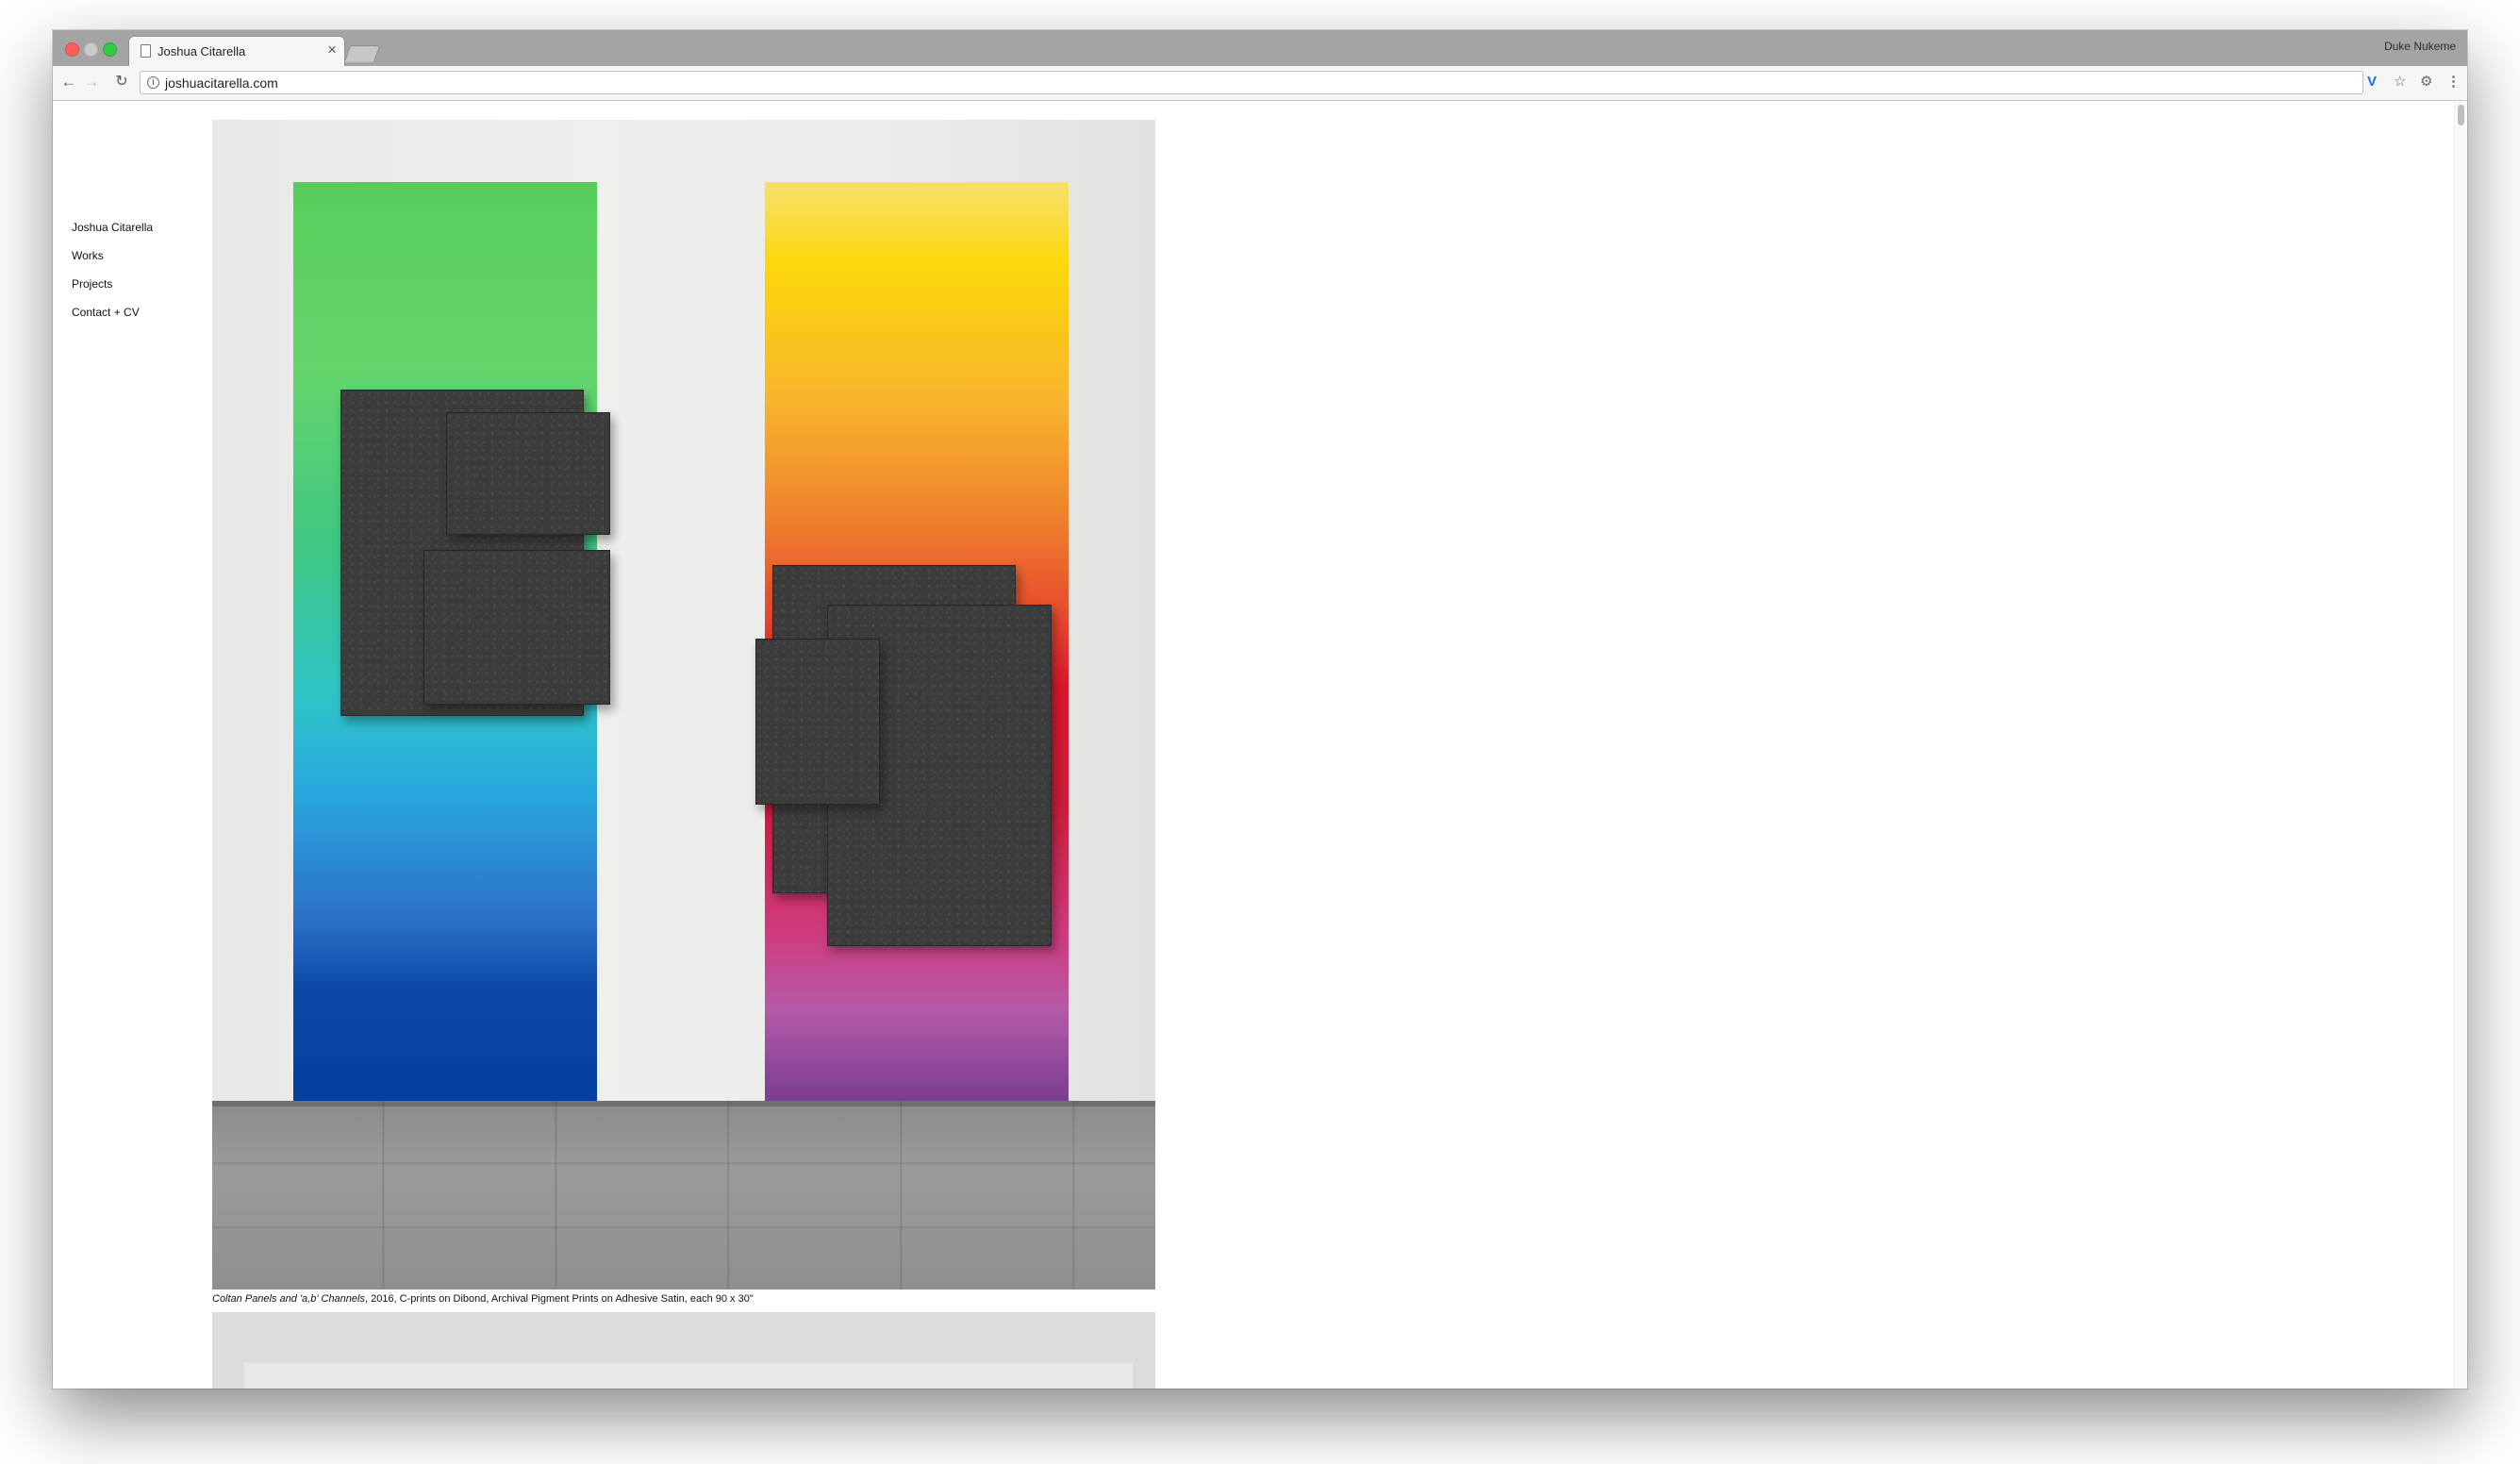 This screenshot has height=1464, width=2520. What do you see at coordinates (288, 1299) in the screenshot?
I see `caption-title: Coltan Panels and 'a,b' Channels` at bounding box center [288, 1299].